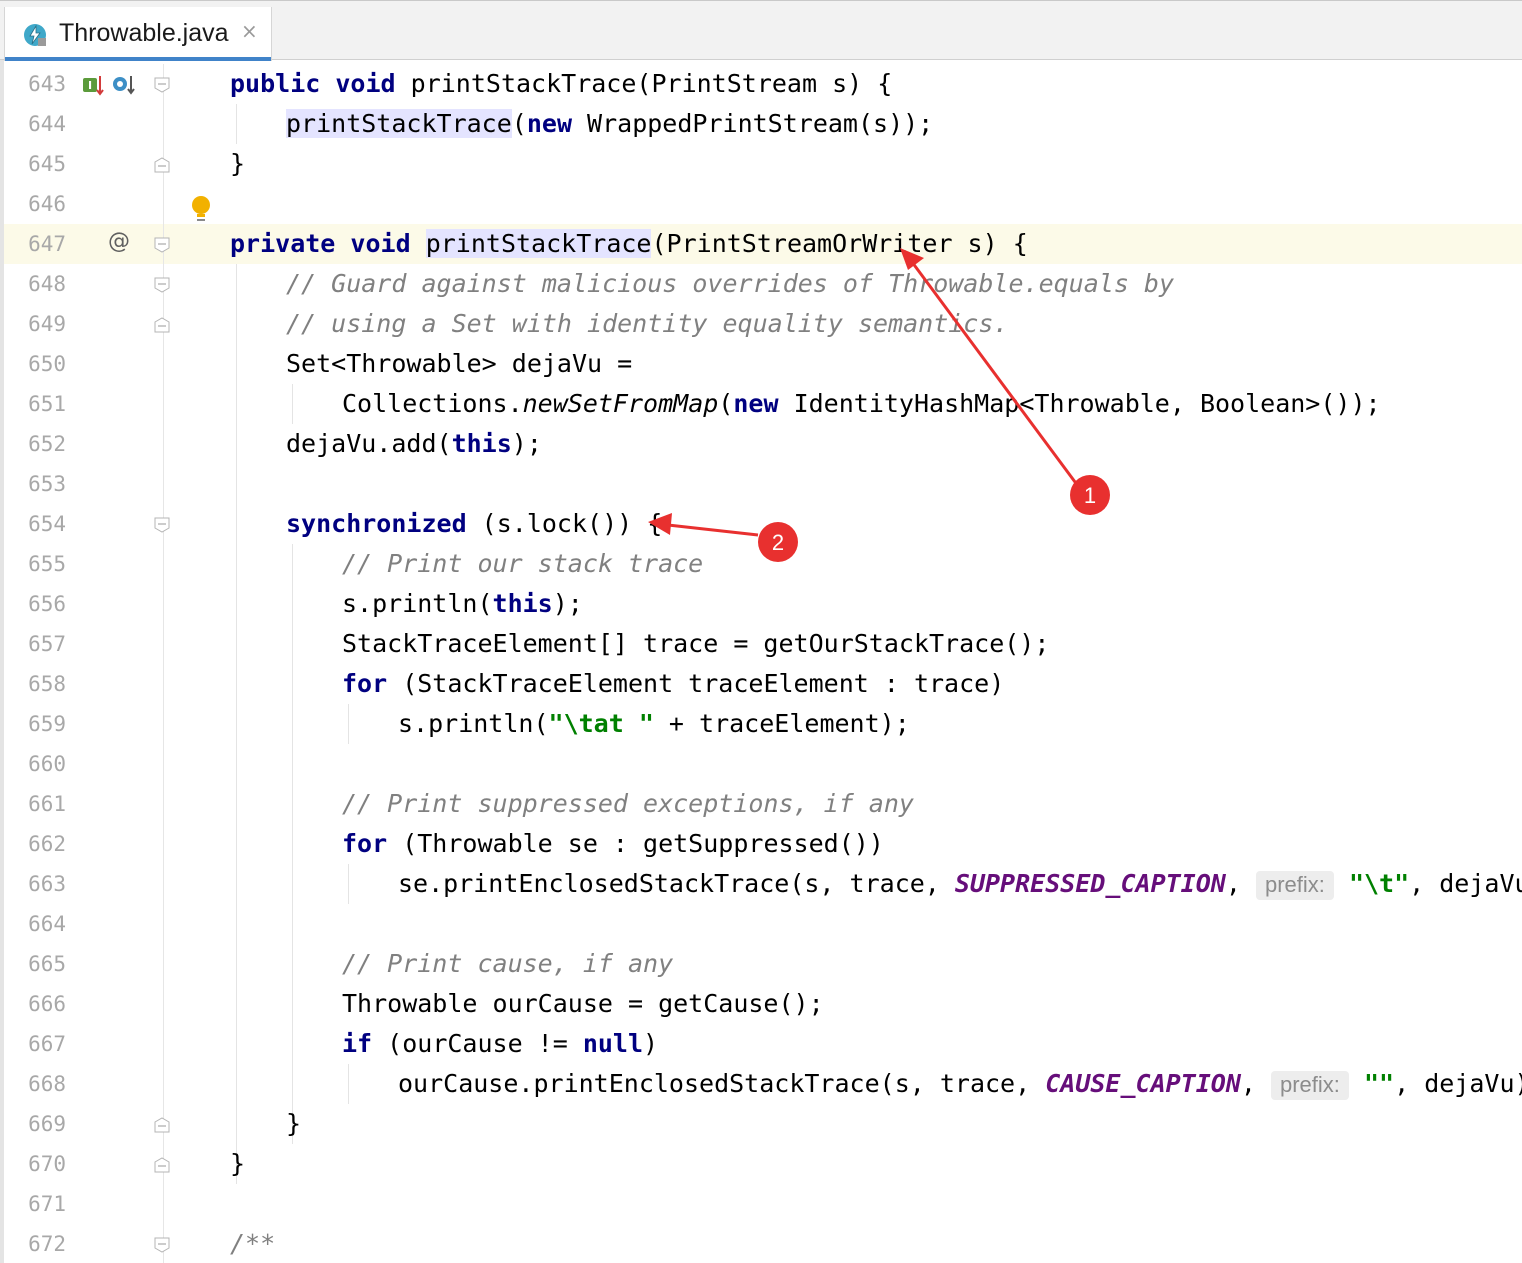 This screenshot has height=1263, width=1522. What do you see at coordinates (47, 164) in the screenshot?
I see `line-number: 645` at bounding box center [47, 164].